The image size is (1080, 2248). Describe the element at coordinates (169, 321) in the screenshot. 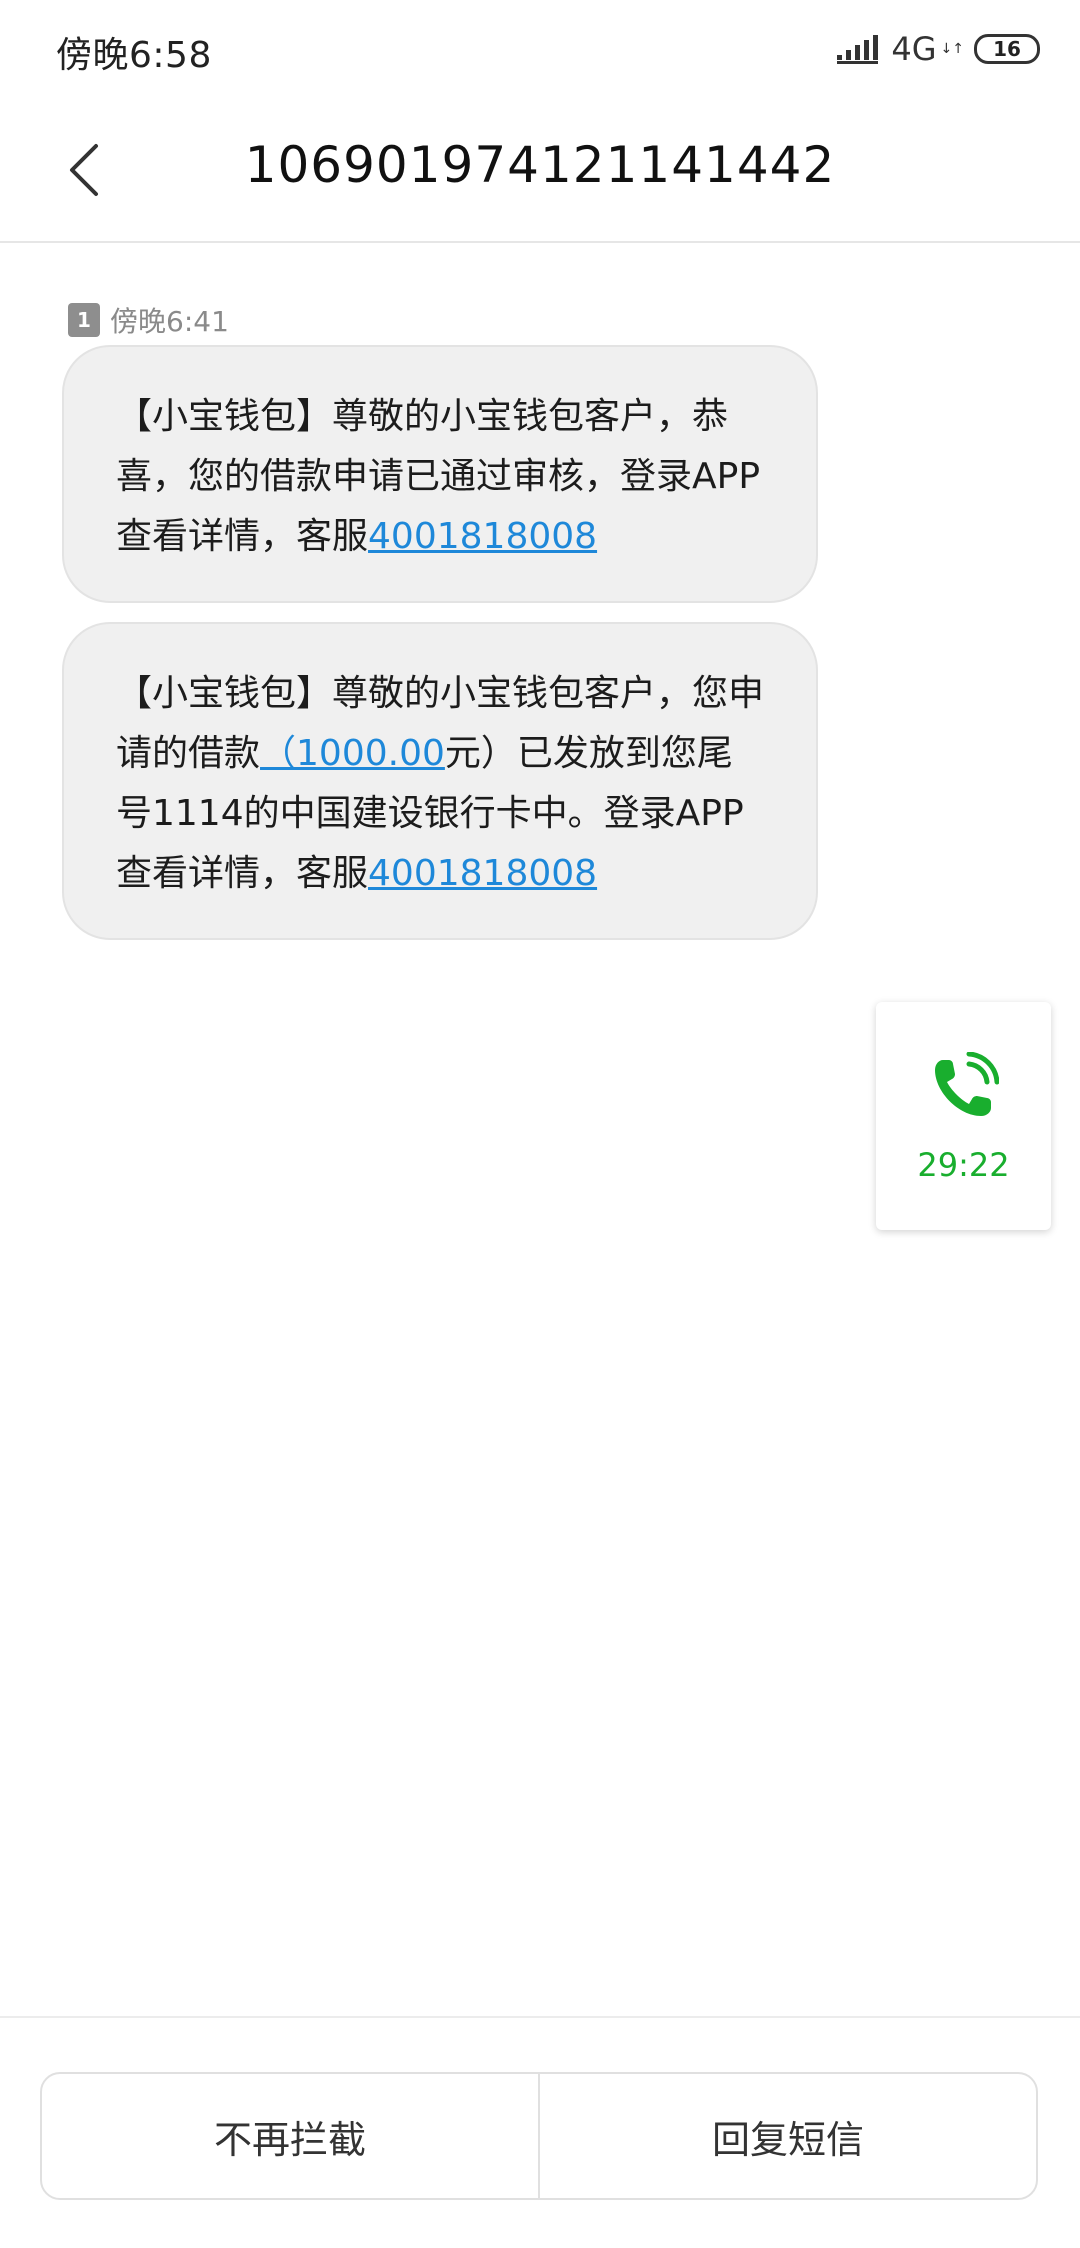

I see `message-timestamp: 傍晚6:41` at that location.